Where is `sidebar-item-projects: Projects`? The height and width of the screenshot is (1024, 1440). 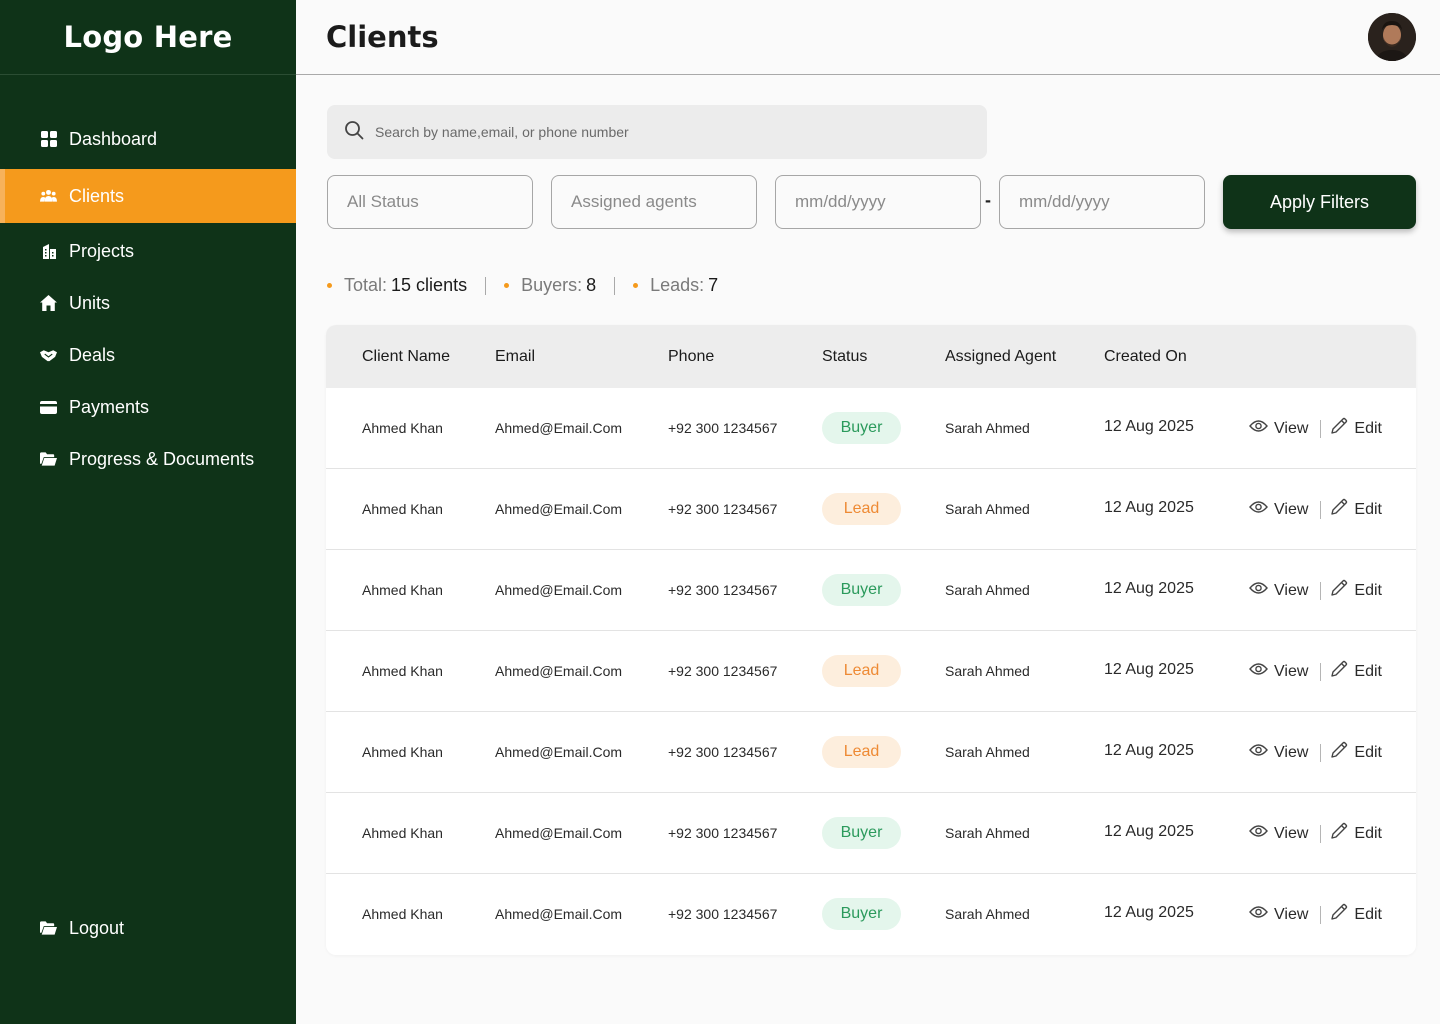 sidebar-item-projects: Projects is located at coordinates (148, 251).